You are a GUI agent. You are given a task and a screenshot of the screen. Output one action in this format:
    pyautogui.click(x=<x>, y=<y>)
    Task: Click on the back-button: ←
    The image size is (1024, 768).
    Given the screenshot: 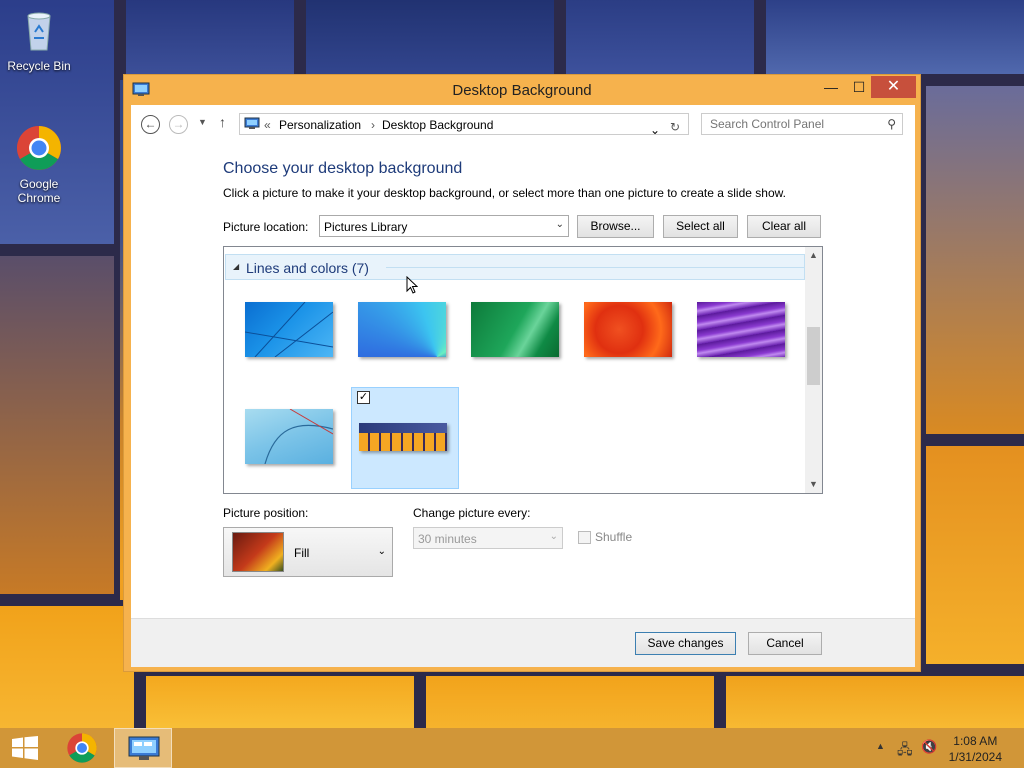 What is the action you would take?
    pyautogui.click(x=150, y=124)
    